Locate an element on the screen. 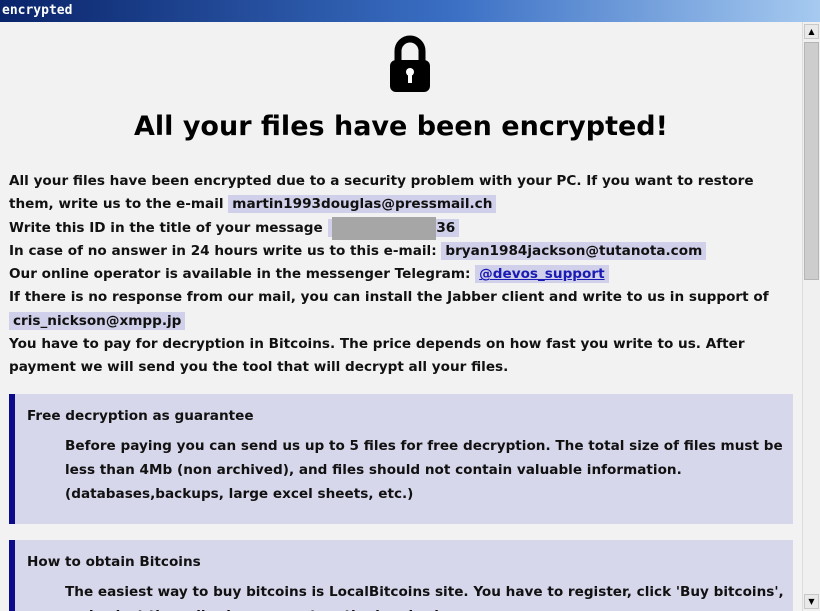 This screenshot has width=820, height=611. bitcoins-title: How to obtain Bitcoins is located at coordinates (114, 562).